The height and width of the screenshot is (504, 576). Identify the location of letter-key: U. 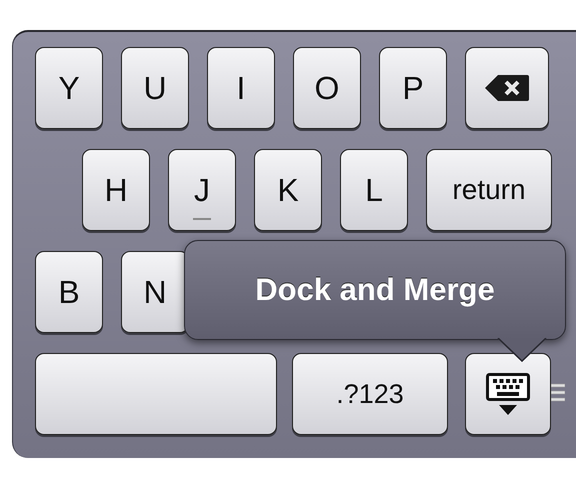
(155, 88).